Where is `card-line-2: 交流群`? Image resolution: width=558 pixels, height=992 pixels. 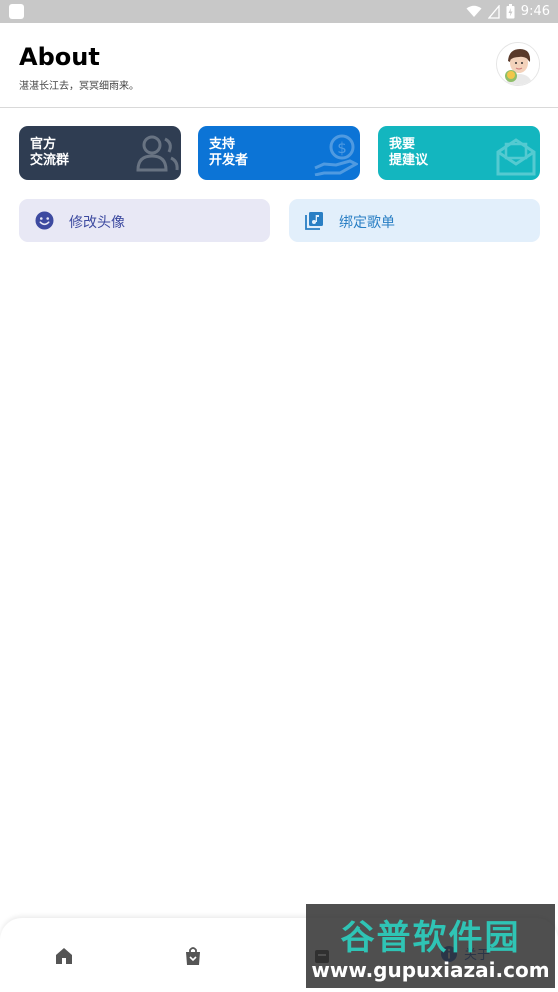 card-line-2: 交流群 is located at coordinates (50, 160).